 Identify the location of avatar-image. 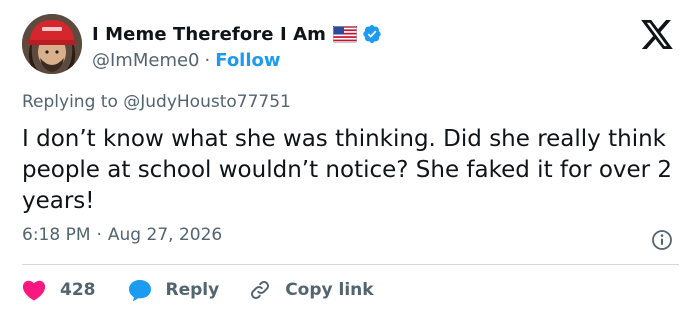
(52, 44).